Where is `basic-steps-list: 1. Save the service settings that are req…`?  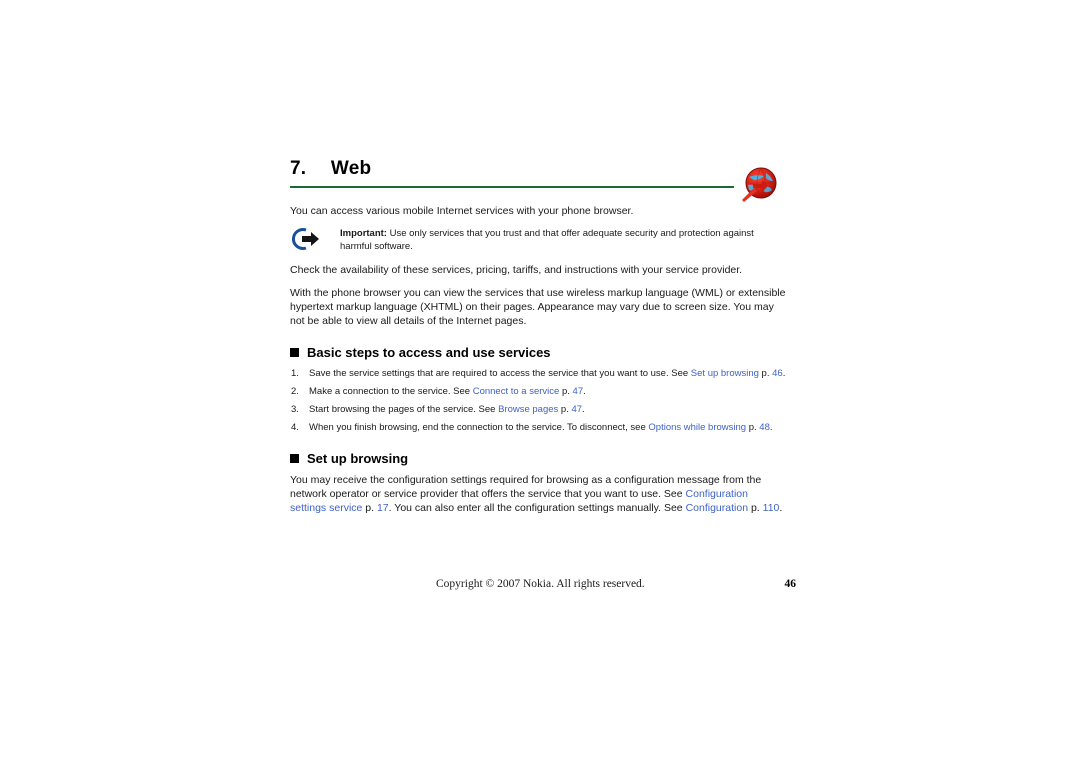
basic-steps-list: 1. Save the service settings that are req… is located at coordinates (538, 400).